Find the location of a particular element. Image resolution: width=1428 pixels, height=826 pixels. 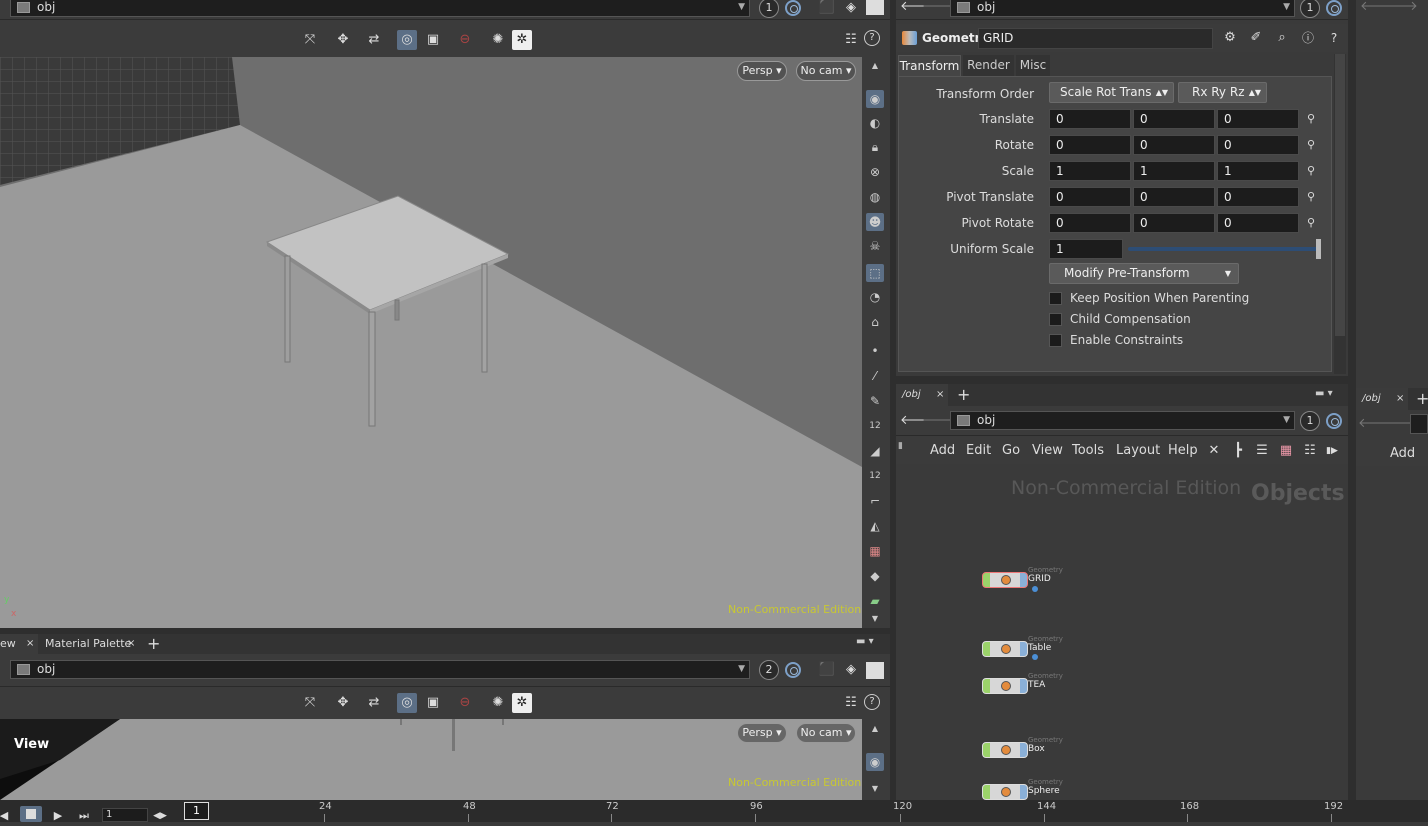

info-icon: ⓘ is located at coordinates (1308, 38).